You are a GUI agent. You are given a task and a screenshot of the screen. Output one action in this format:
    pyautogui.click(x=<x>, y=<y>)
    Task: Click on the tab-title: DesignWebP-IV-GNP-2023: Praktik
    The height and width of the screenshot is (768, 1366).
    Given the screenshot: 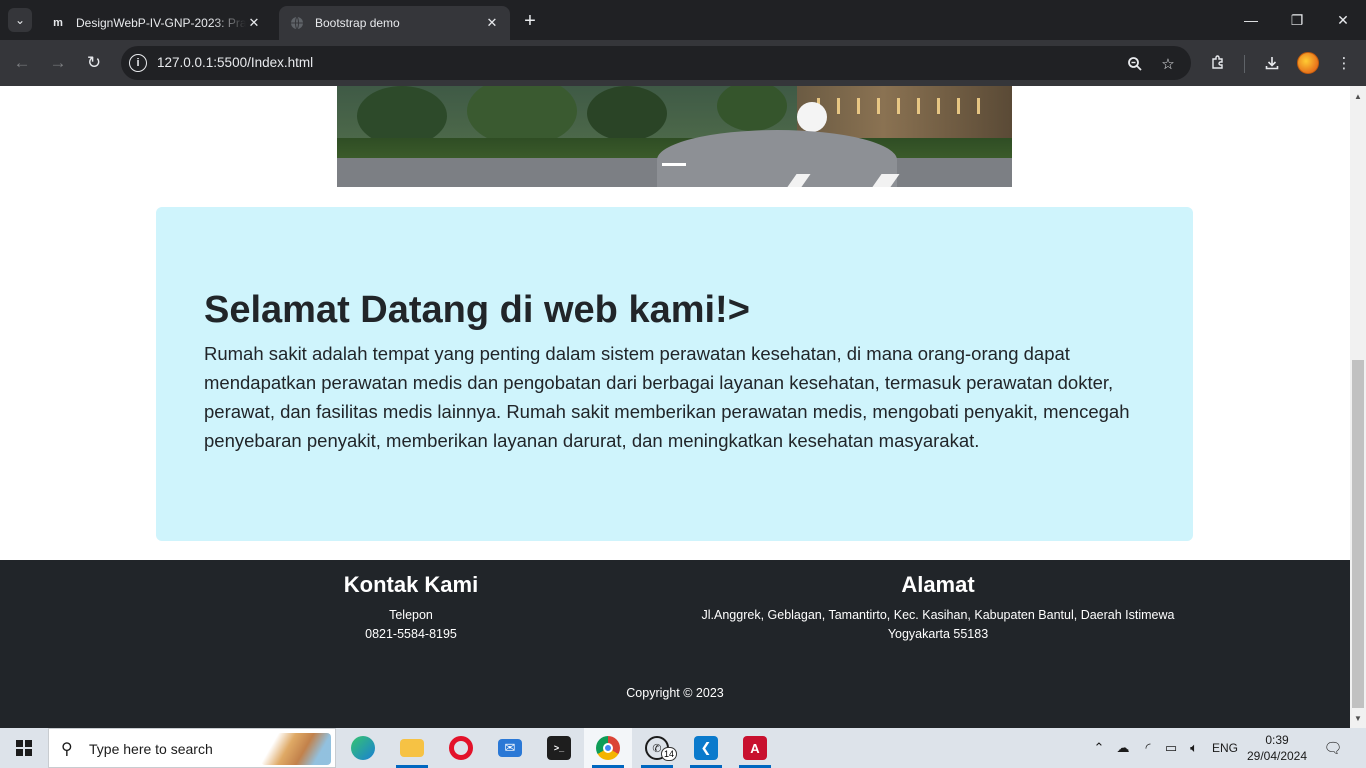 What is the action you would take?
    pyautogui.click(x=161, y=23)
    